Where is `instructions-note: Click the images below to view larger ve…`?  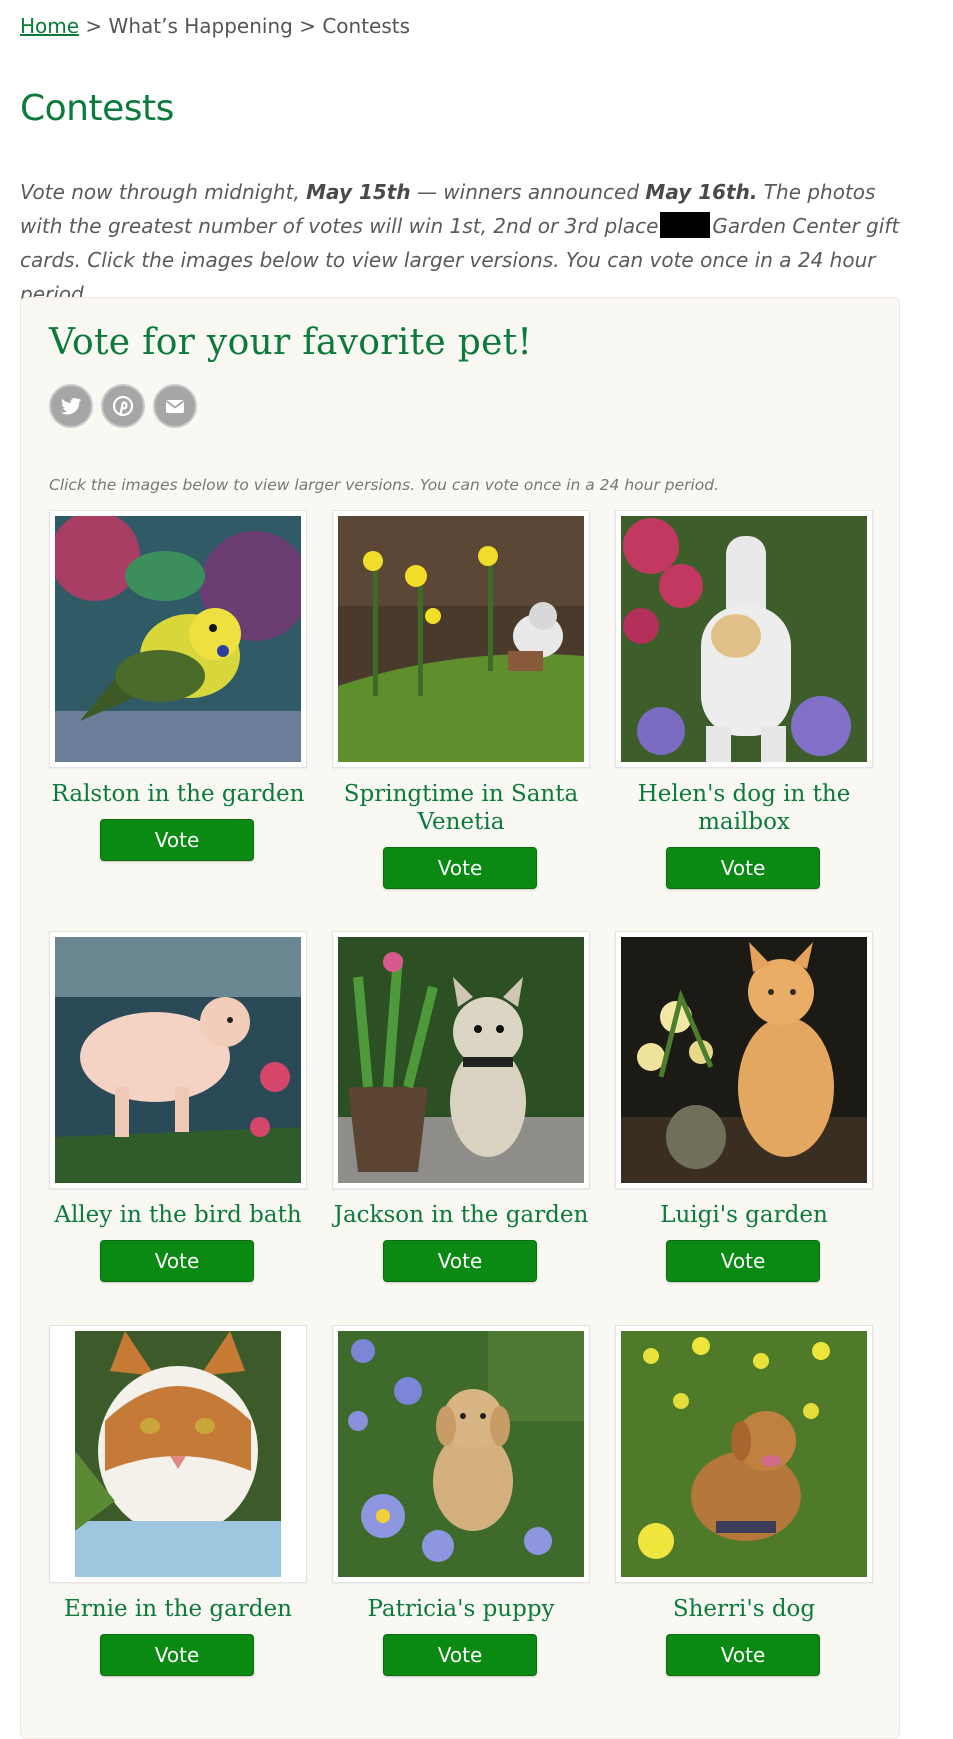 instructions-note: Click the images below to view larger ve… is located at coordinates (384, 484).